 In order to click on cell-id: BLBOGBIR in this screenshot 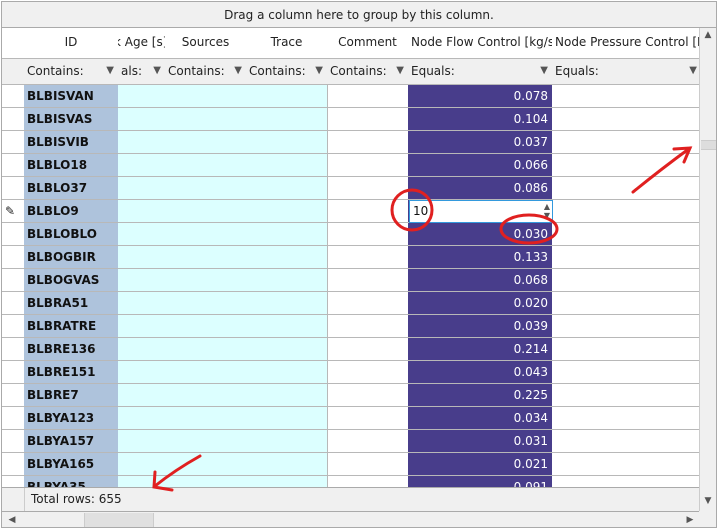, I will do `click(71, 257)`.